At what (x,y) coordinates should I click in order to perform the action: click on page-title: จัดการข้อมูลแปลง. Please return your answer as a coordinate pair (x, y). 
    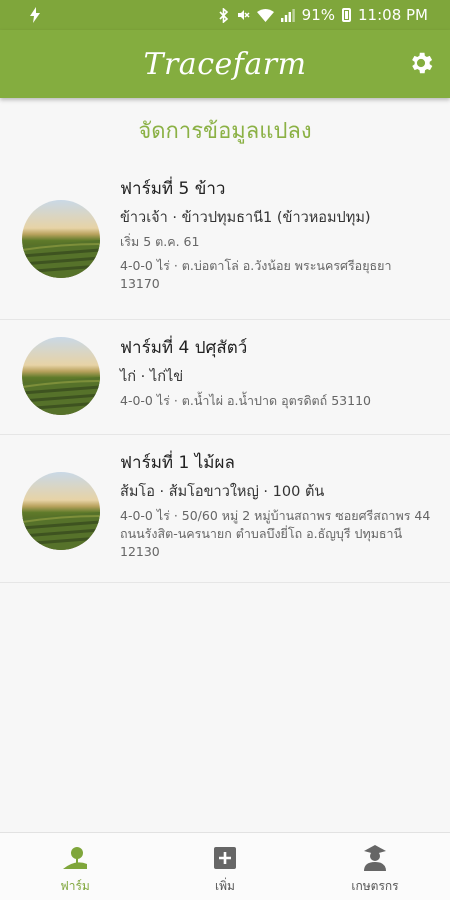
    Looking at the image, I should click on (225, 131).